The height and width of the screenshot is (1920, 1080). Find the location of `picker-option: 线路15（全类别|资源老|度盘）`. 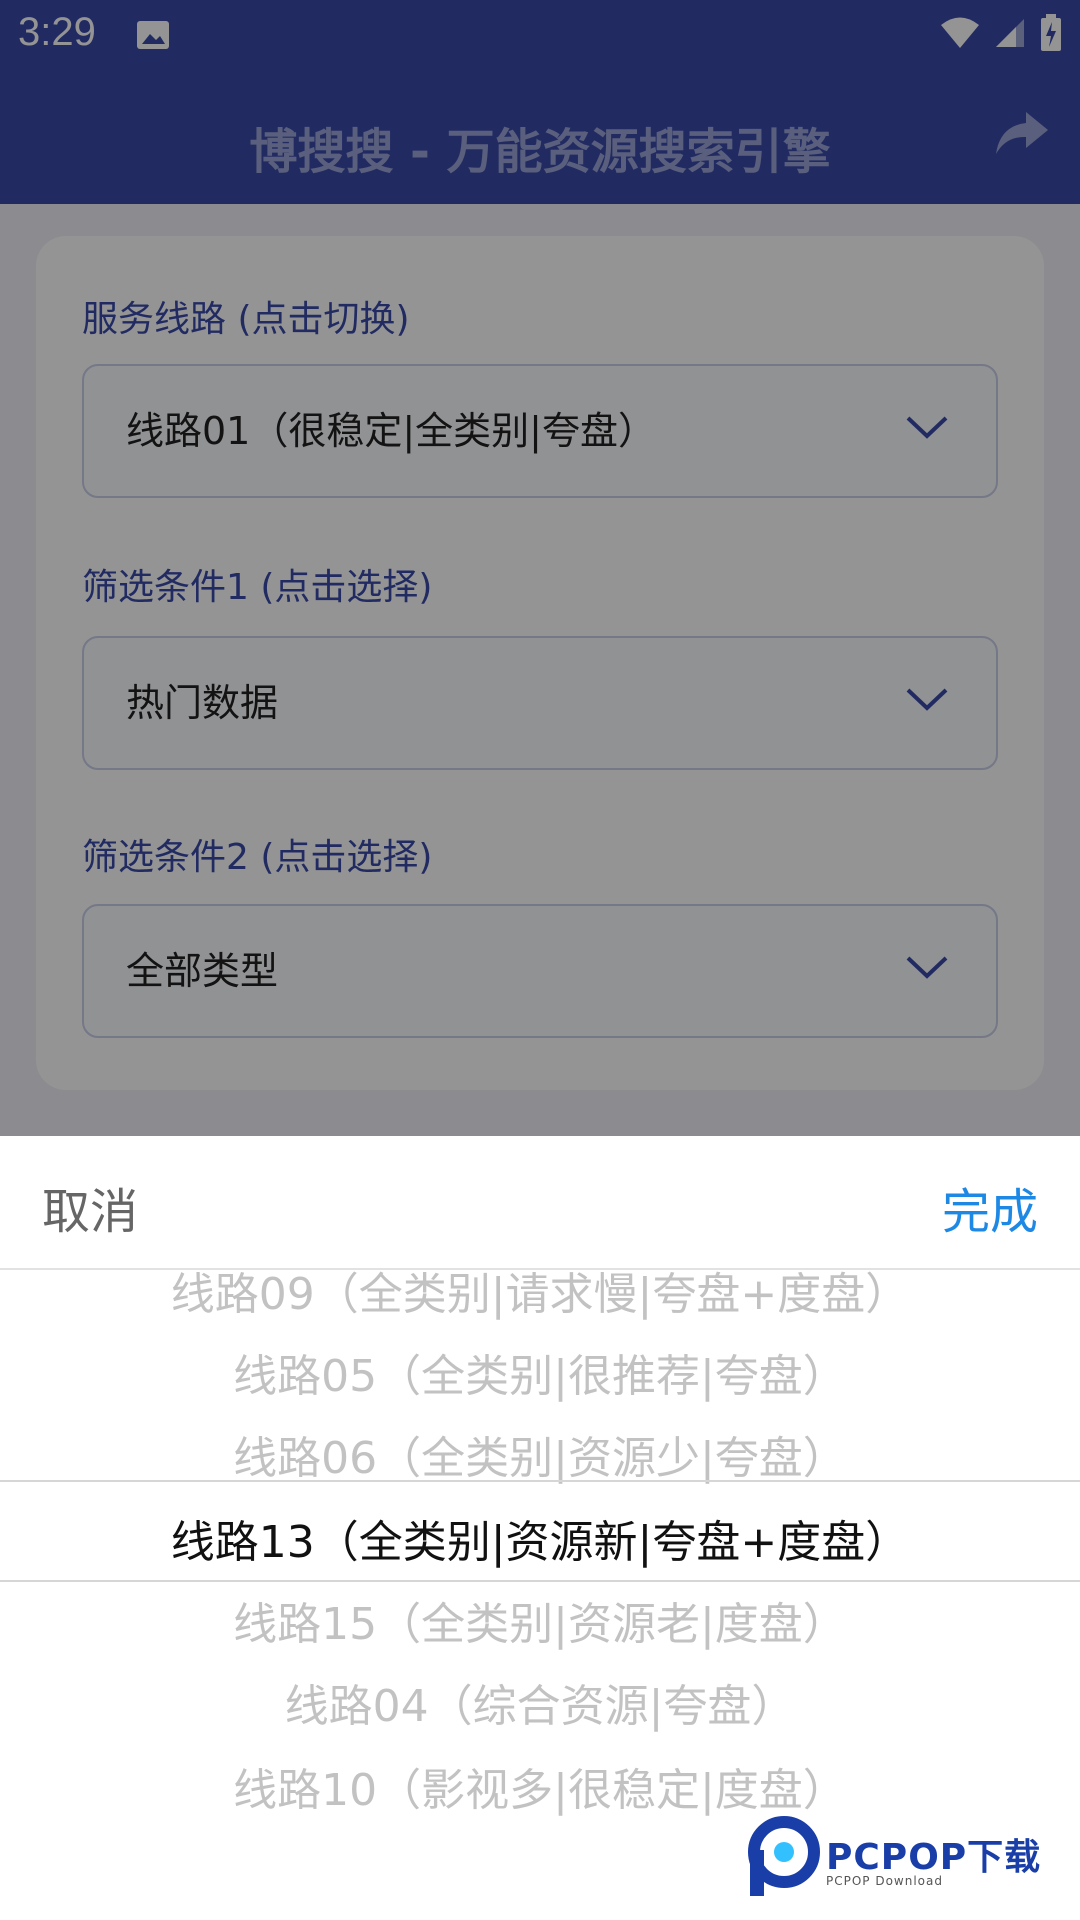

picker-option: 线路15（全类别|资源老|度盘） is located at coordinates (540, 1620).